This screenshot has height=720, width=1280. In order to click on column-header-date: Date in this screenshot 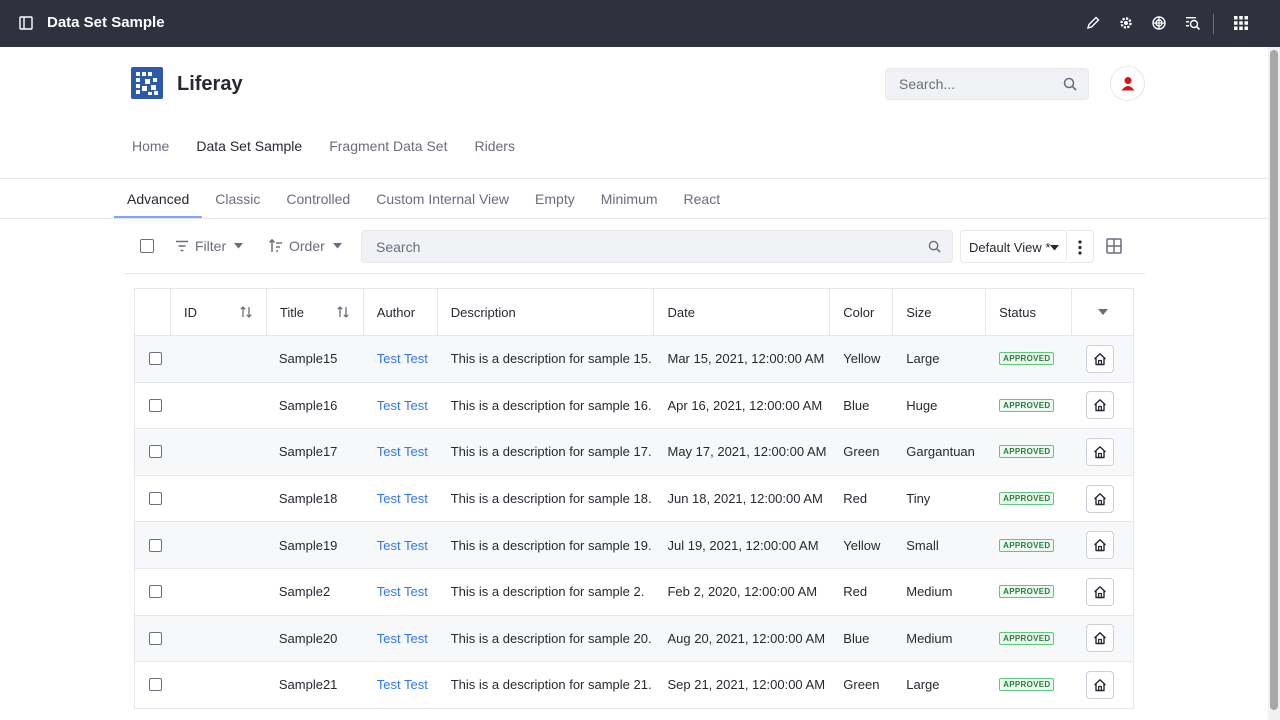, I will do `click(742, 312)`.